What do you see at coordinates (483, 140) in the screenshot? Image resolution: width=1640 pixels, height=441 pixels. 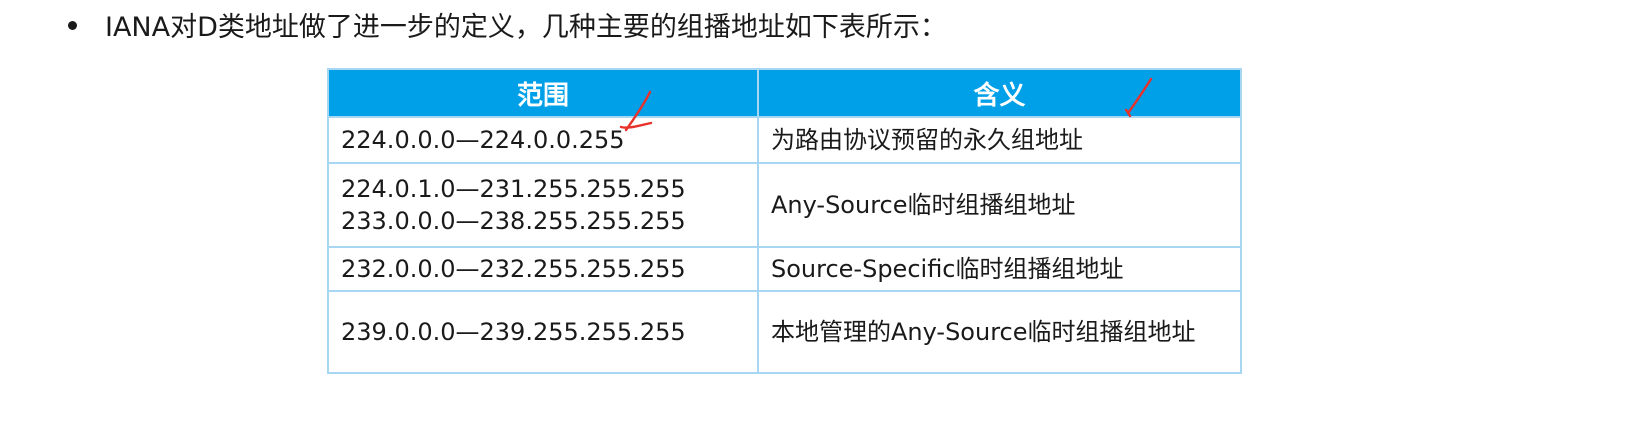 I see `range-line: 224.0.0.0—224.0.0.255` at bounding box center [483, 140].